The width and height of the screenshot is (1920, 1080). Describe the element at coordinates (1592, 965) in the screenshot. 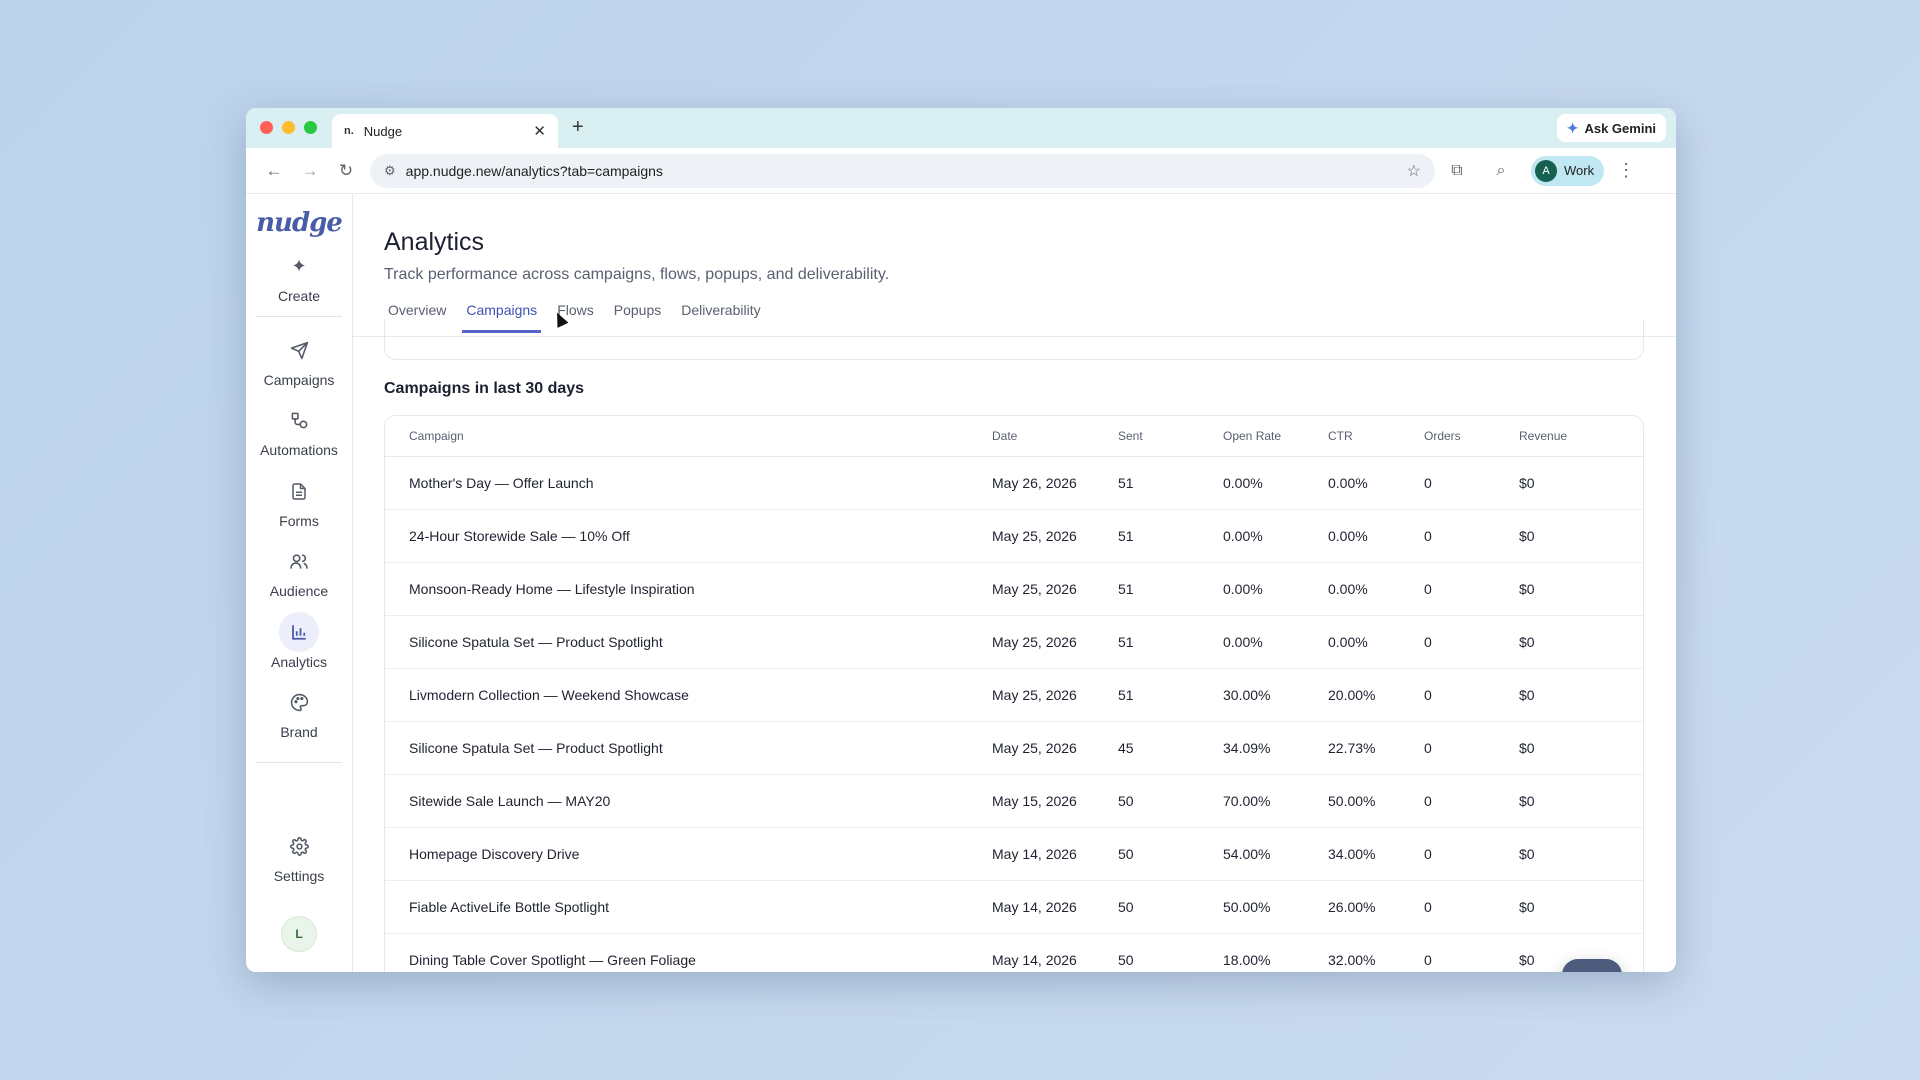

I see `chat-support-button` at that location.